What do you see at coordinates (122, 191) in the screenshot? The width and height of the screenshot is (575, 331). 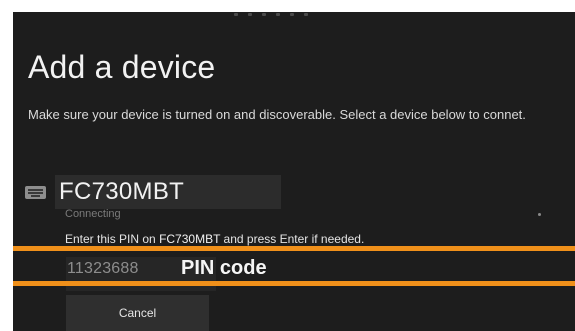 I see `device-name: FC730MBT` at bounding box center [122, 191].